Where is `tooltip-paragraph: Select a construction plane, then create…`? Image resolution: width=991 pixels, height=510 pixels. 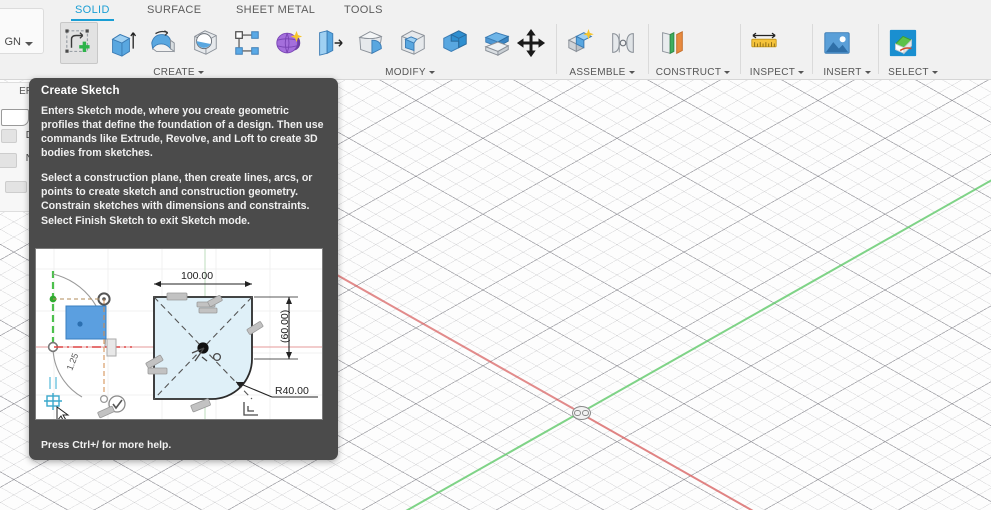
tooltip-paragraph: Select a construction plane, then create… is located at coordinates (177, 199).